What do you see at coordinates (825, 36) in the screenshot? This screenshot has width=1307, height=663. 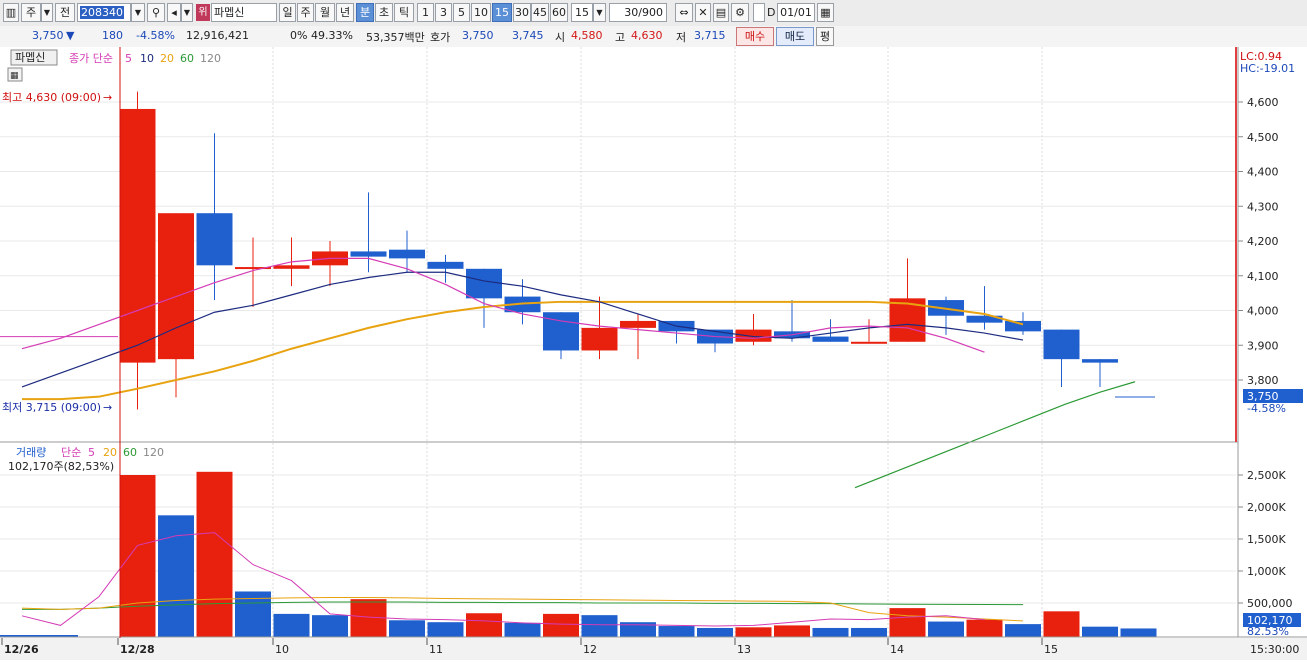 I see `average-button: 평` at bounding box center [825, 36].